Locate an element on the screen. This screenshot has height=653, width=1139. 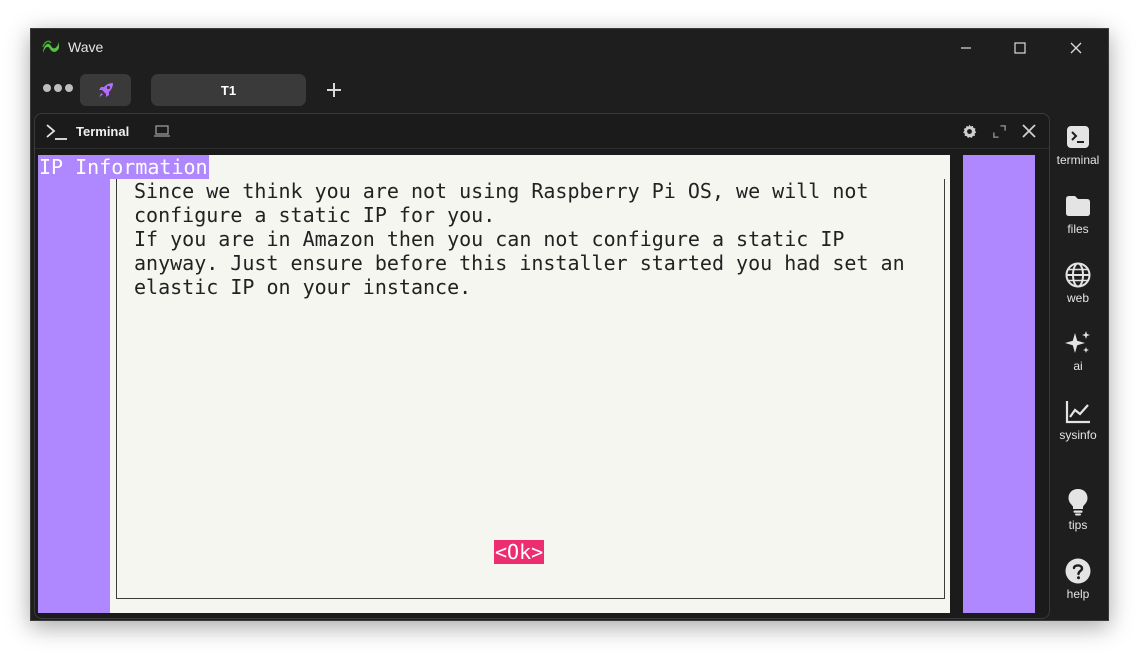
add-tab-button is located at coordinates (334, 90).